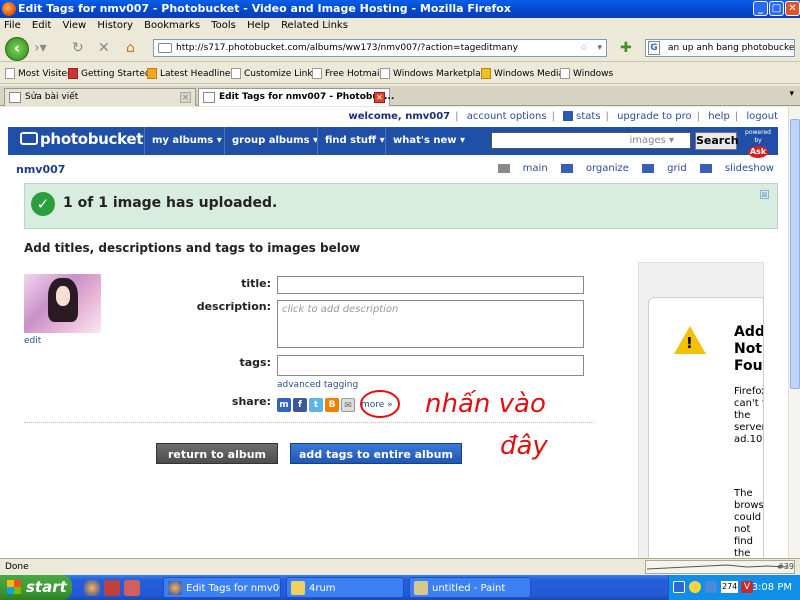  Describe the element at coordinates (29, 138) in the screenshot. I see `camera-icon` at that location.